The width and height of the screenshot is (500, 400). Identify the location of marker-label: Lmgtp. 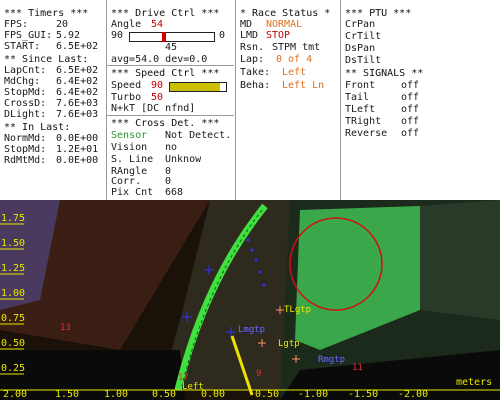
(252, 330).